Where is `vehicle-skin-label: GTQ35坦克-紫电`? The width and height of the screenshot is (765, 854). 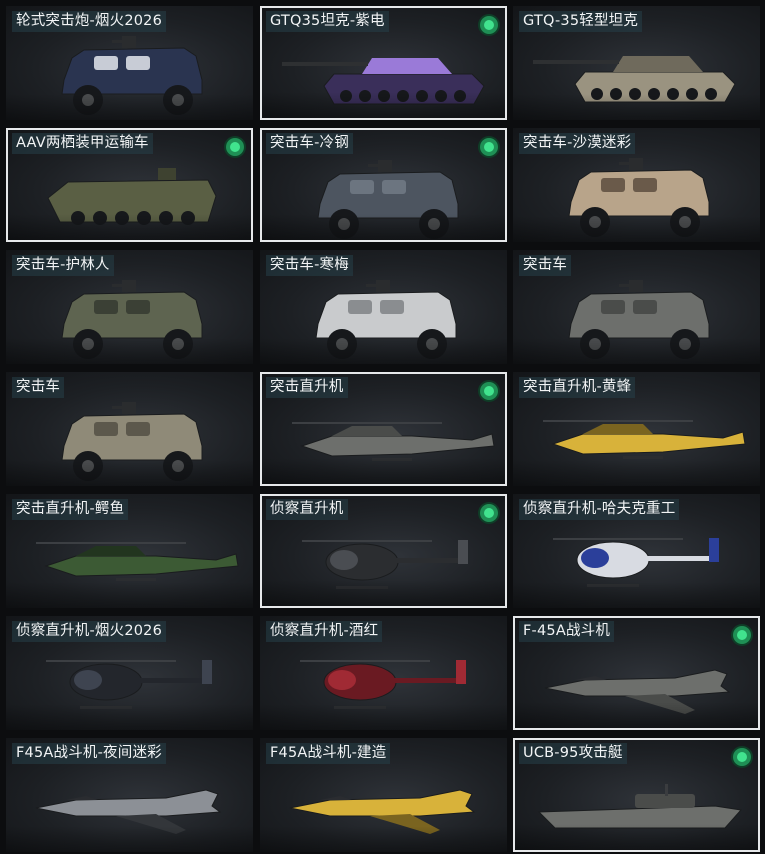
vehicle-skin-label: GTQ35坦克-紫电 is located at coordinates (327, 21).